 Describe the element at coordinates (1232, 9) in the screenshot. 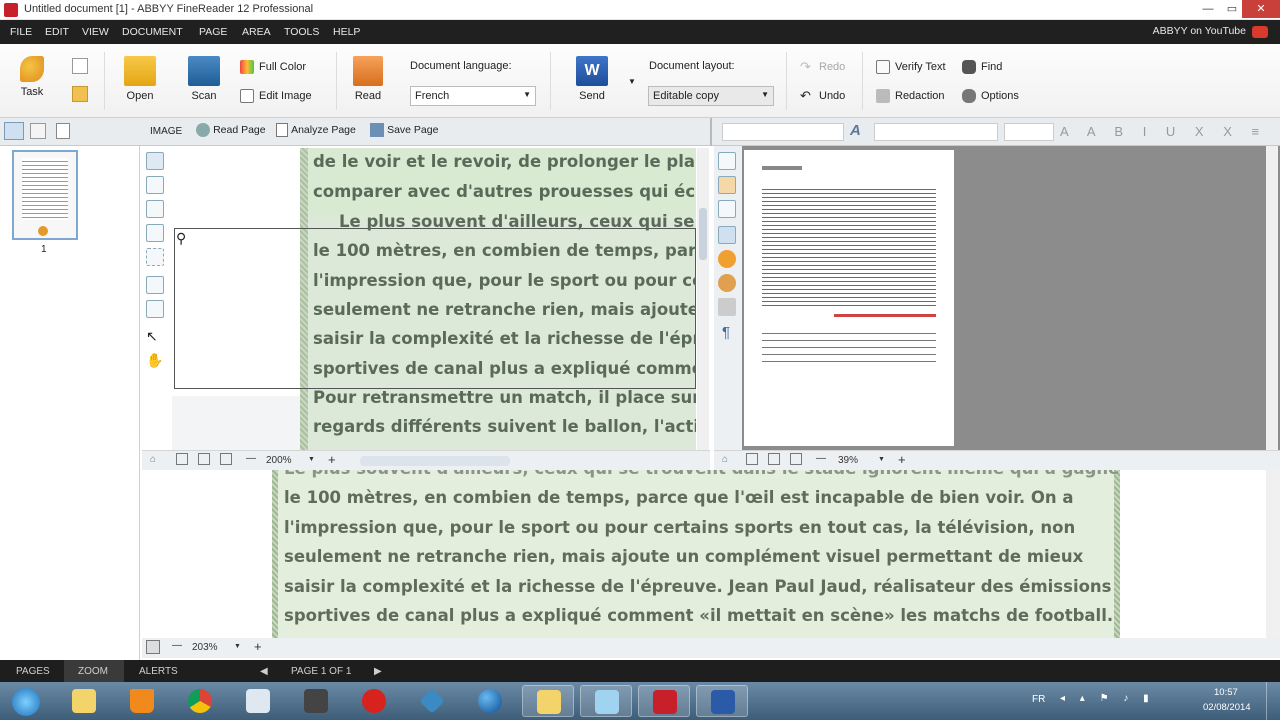

I see `restore-button: ▭` at that location.